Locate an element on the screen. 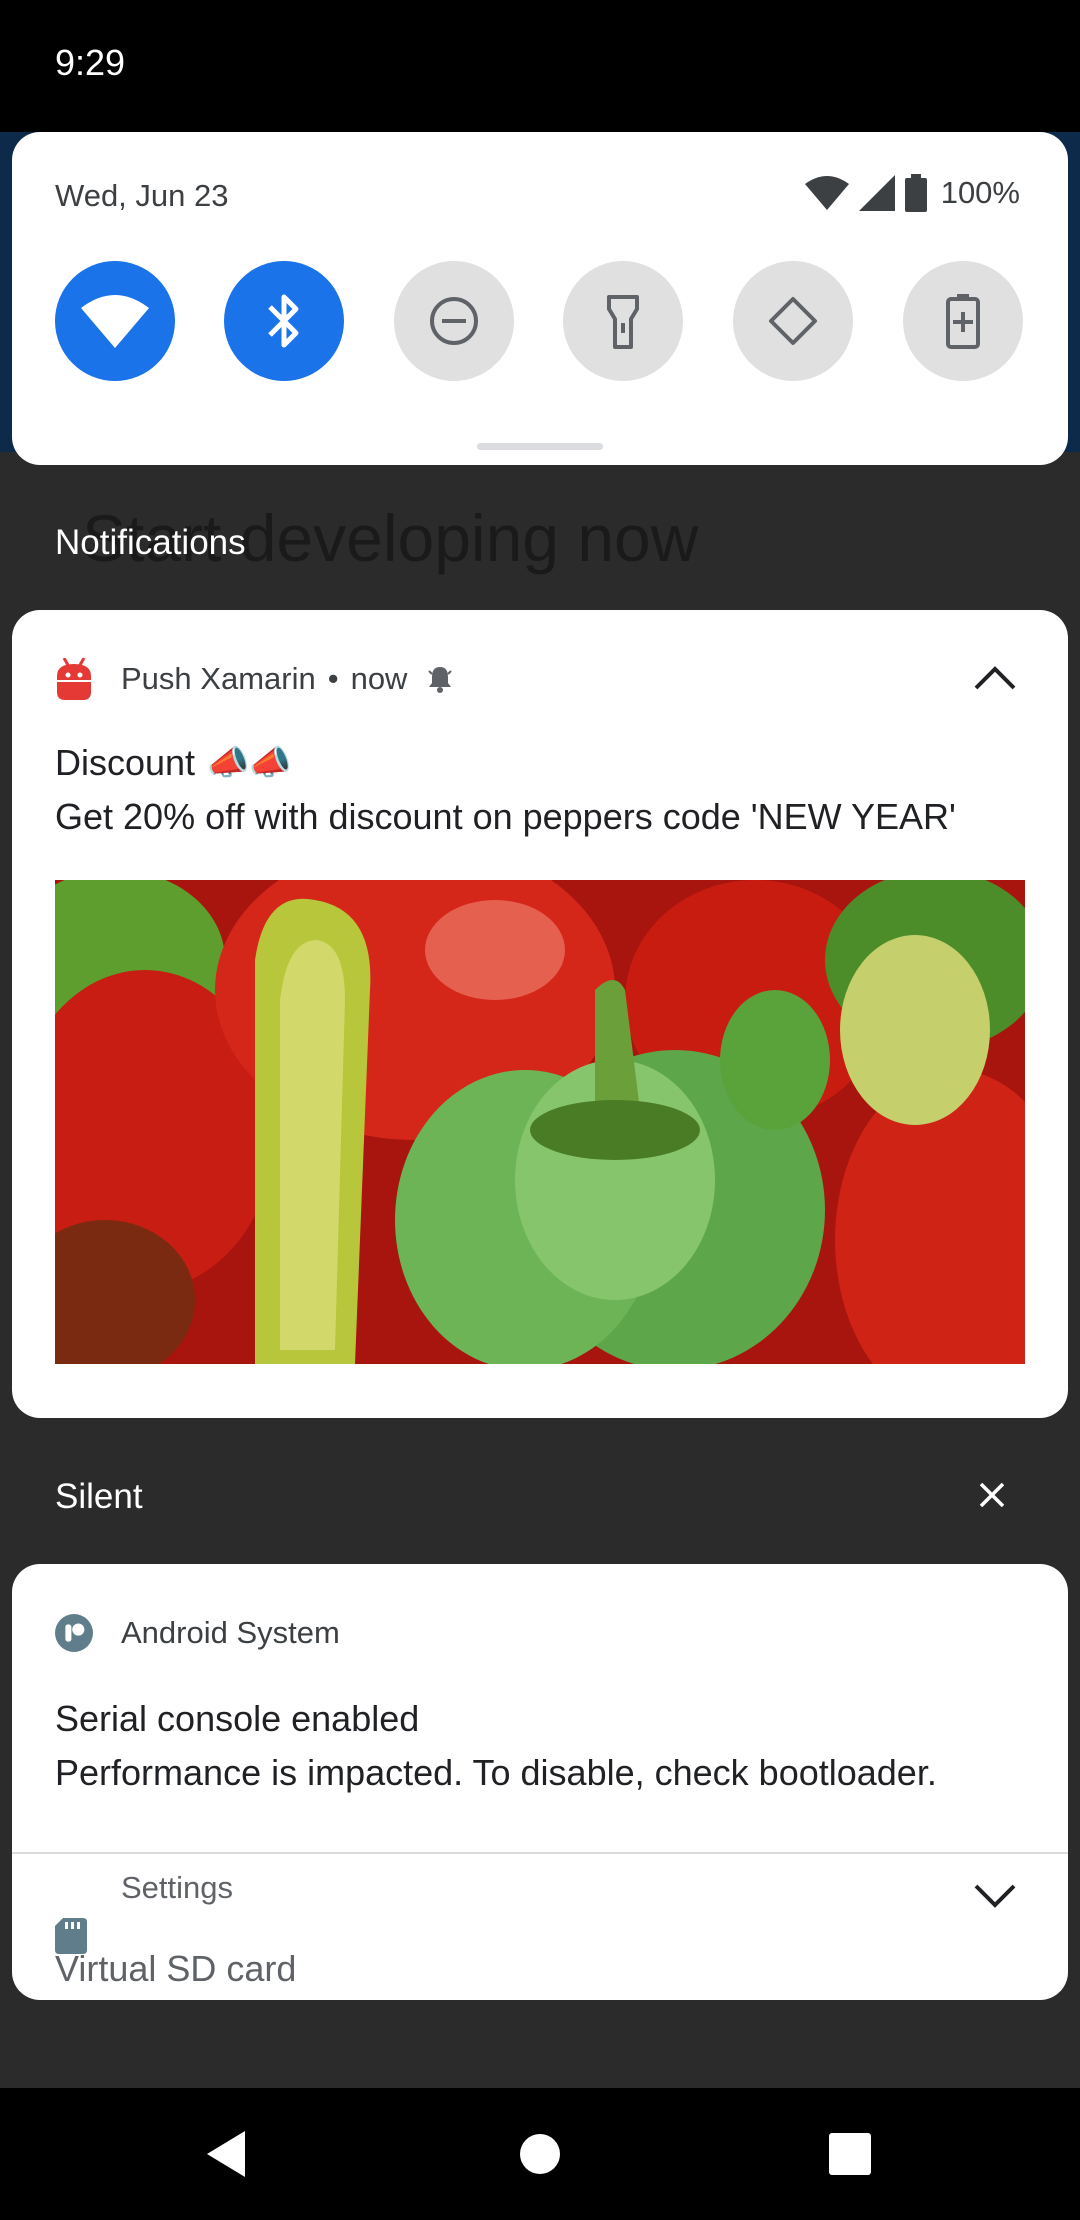 The image size is (1080, 2220). back-icon is located at coordinates (226, 2154).